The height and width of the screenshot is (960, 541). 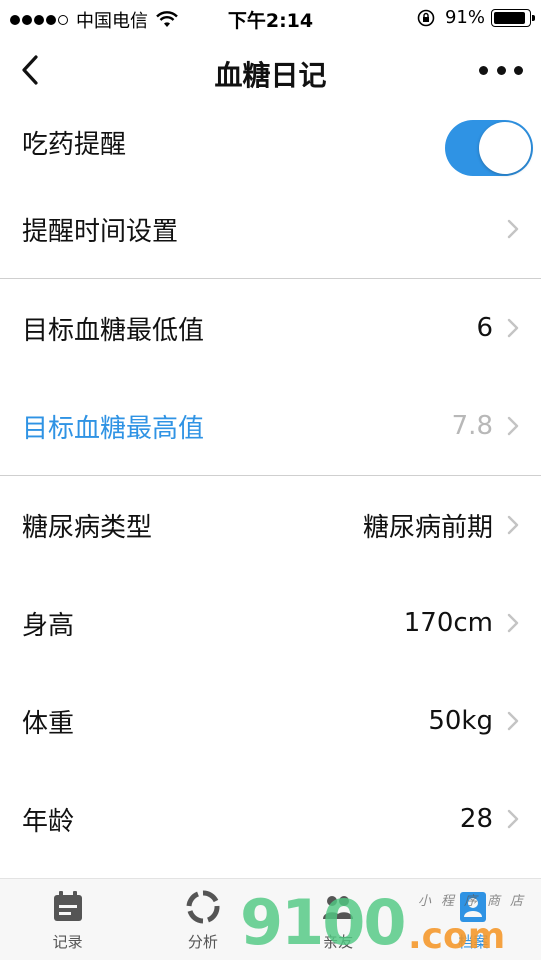 What do you see at coordinates (476, 819) in the screenshot?
I see `age-value: 28` at bounding box center [476, 819].